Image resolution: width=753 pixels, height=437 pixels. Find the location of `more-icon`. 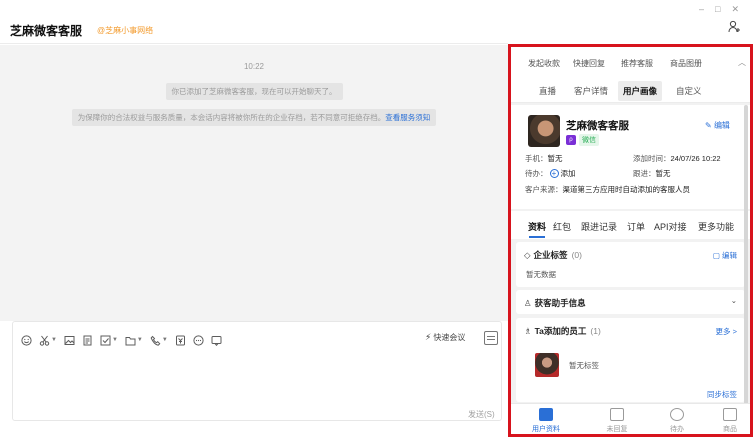

more-icon is located at coordinates (198, 340).